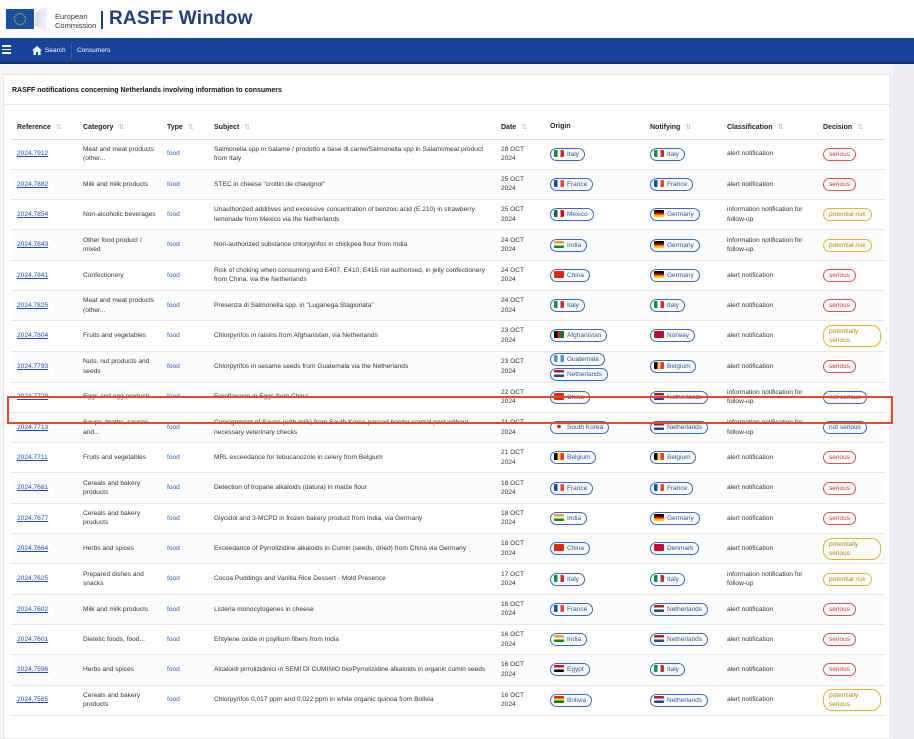 The width and height of the screenshot is (914, 739). What do you see at coordinates (75, 21) in the screenshot?
I see `eu-commission-logo-text: European Commission` at bounding box center [75, 21].